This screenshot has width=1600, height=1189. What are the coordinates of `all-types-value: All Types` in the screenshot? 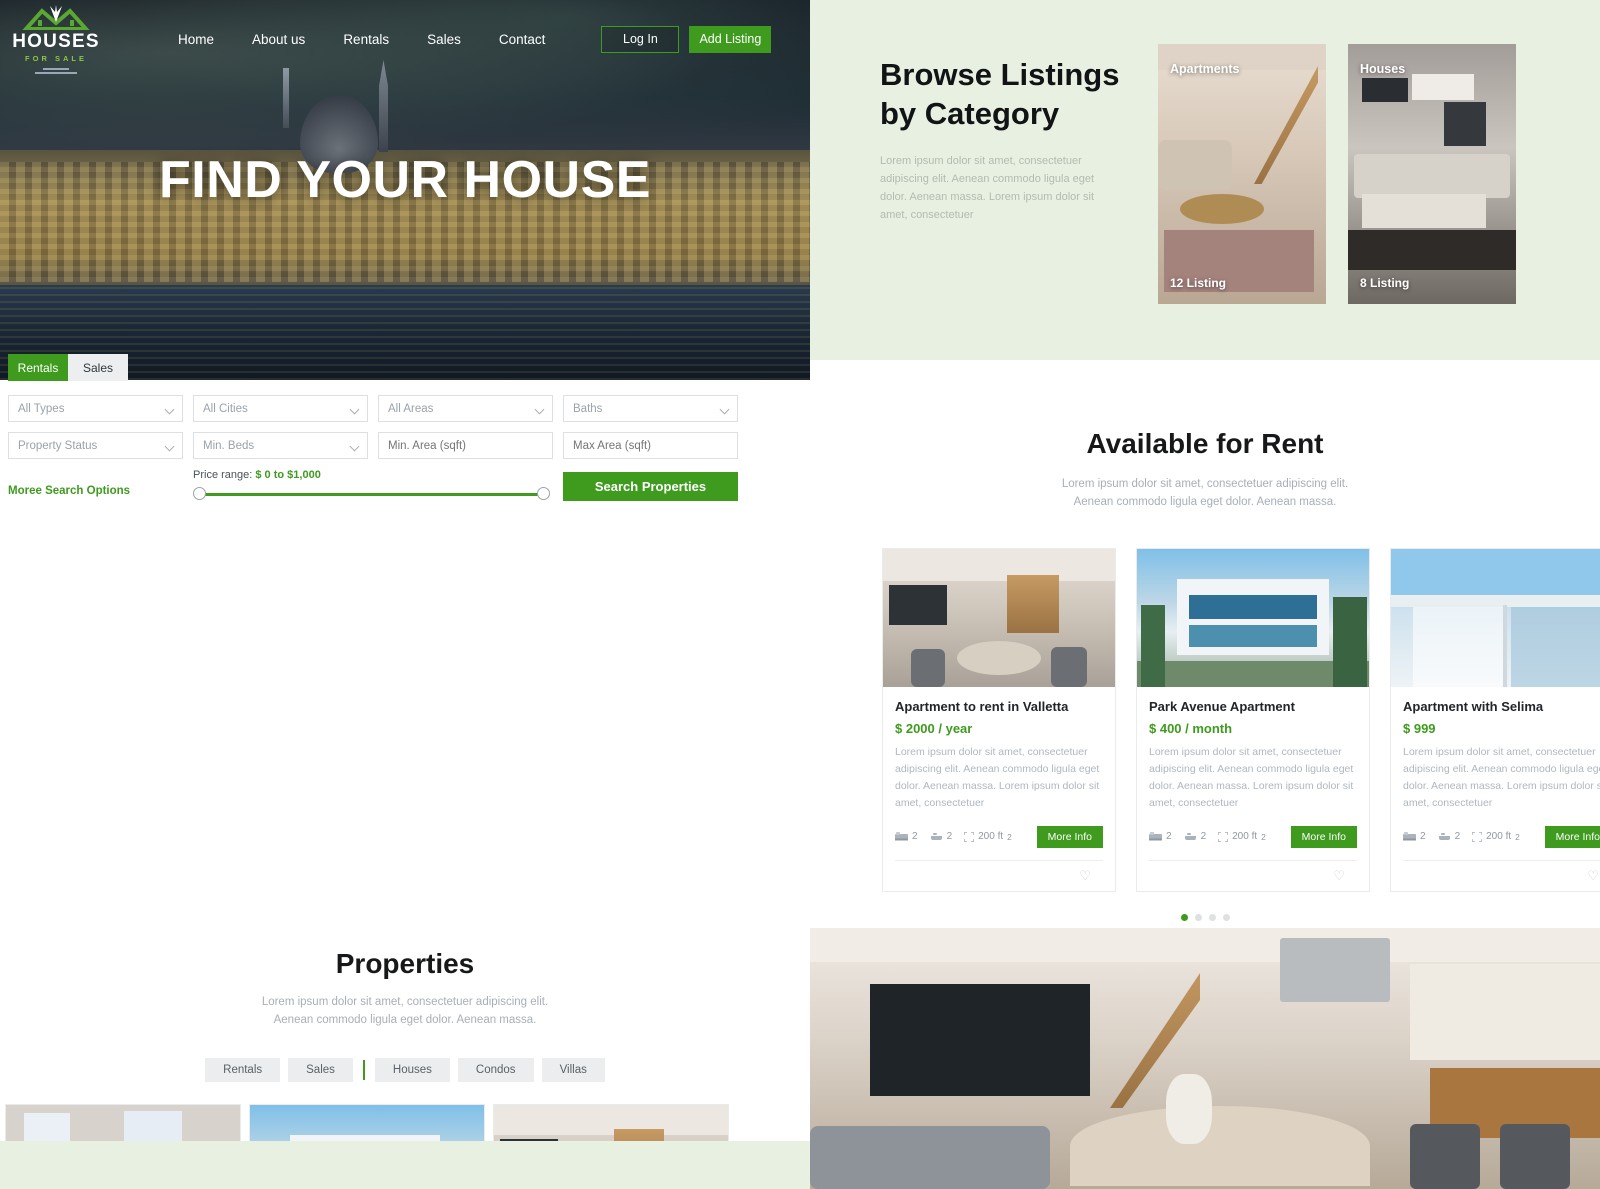 It's located at (41, 408).